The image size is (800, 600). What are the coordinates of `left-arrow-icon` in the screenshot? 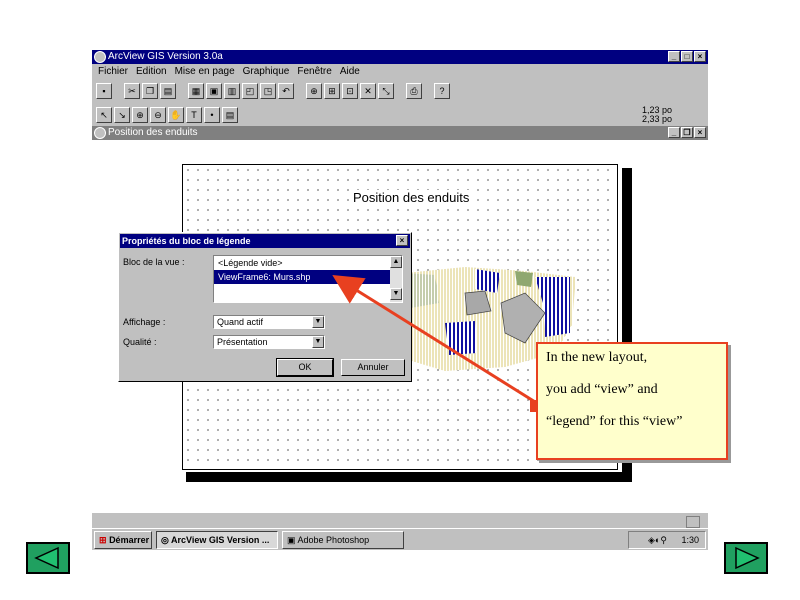 It's located at (46, 558).